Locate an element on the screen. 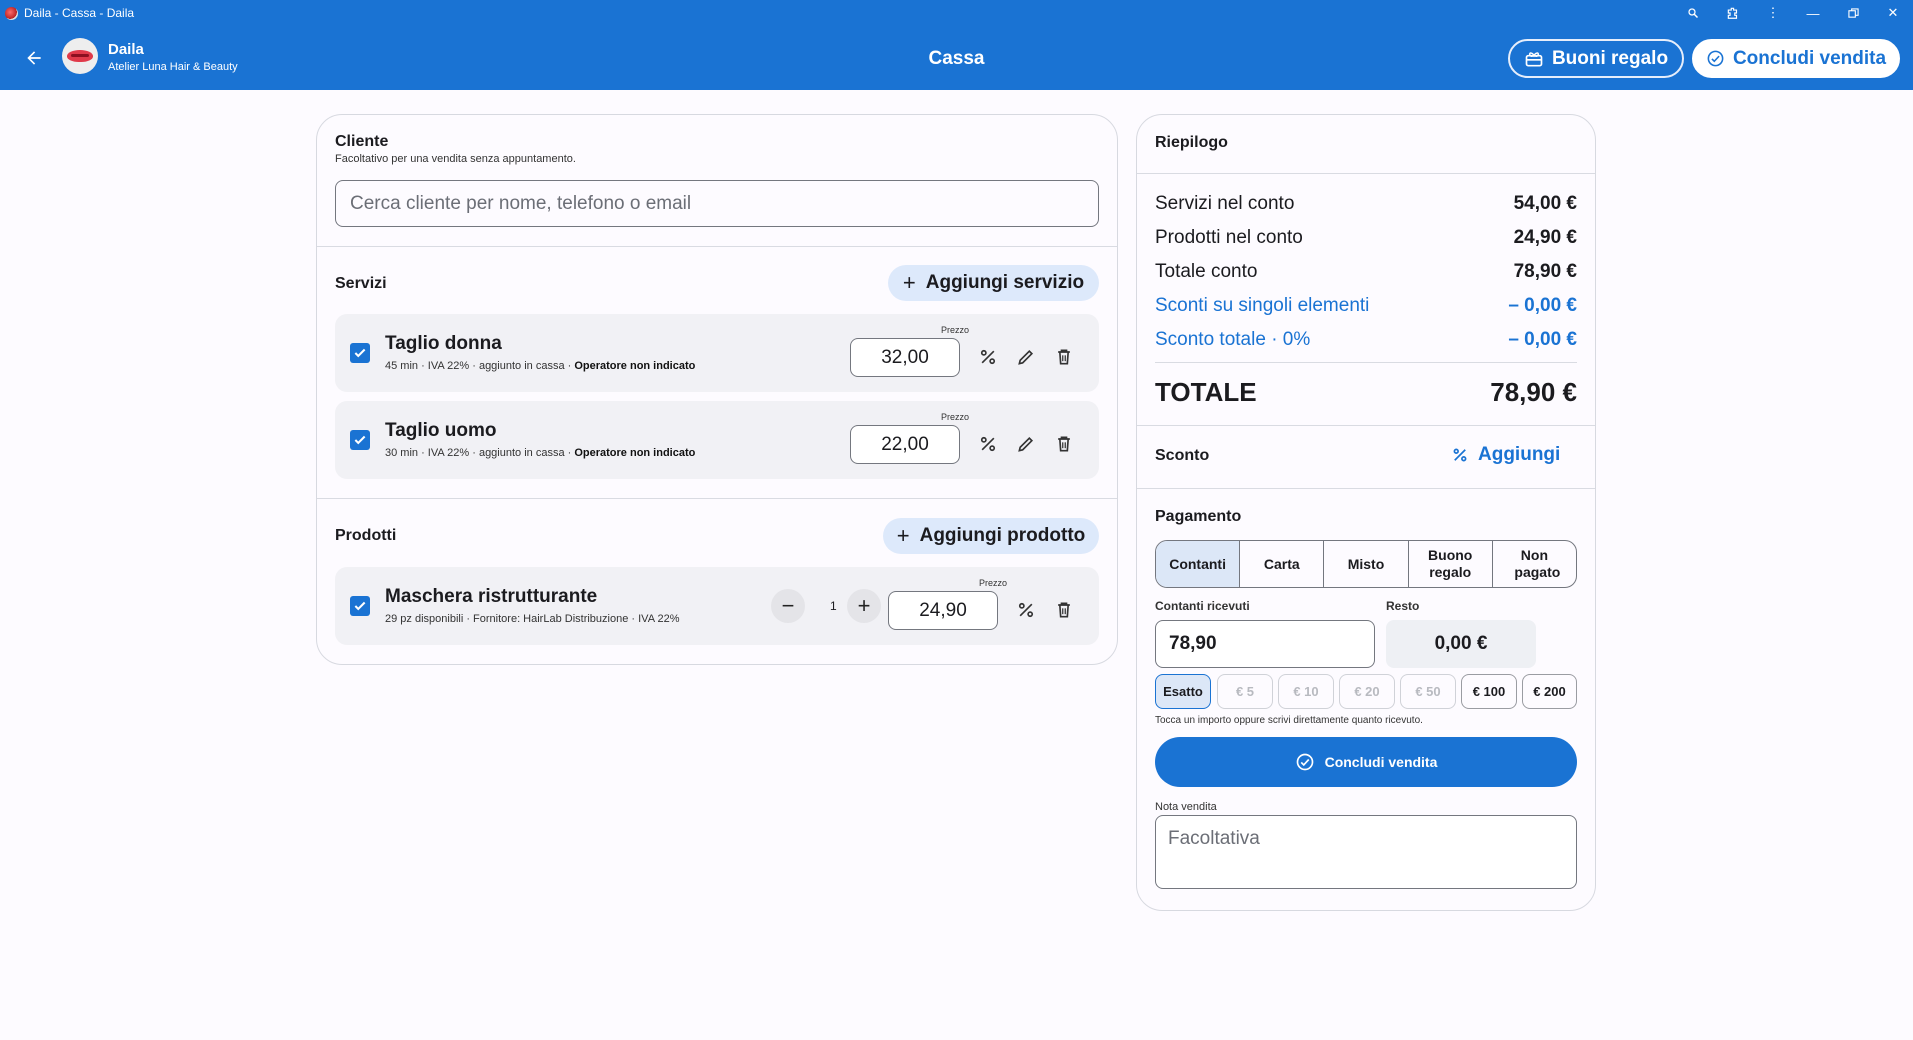 Image resolution: width=1913 pixels, height=1040 pixels. close-icon: ✕ is located at coordinates (1893, 13).